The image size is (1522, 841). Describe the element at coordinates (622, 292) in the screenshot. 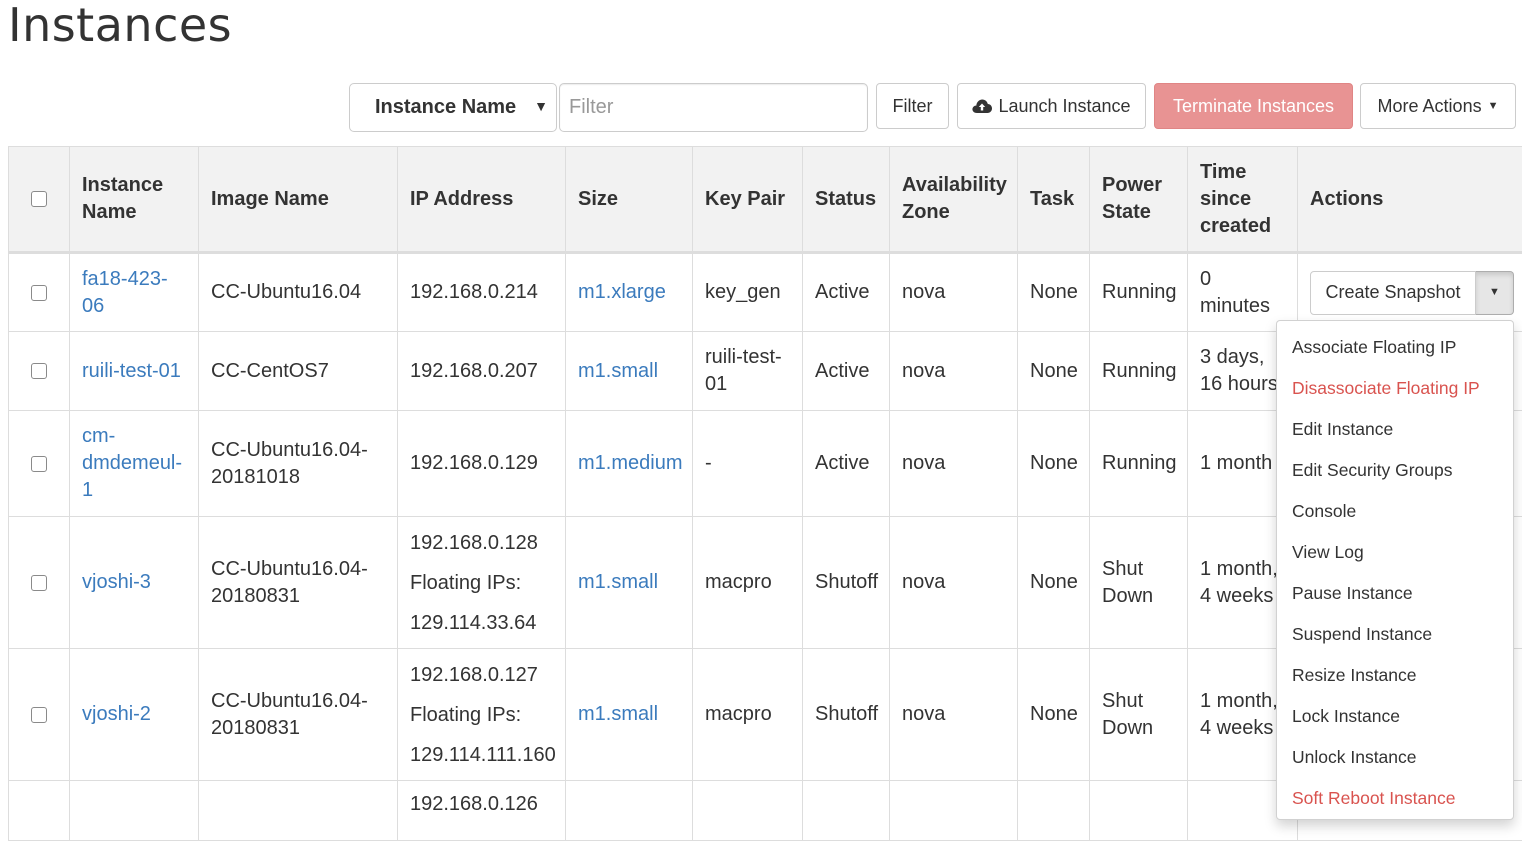

I see `size-link: m1.xlarge` at that location.